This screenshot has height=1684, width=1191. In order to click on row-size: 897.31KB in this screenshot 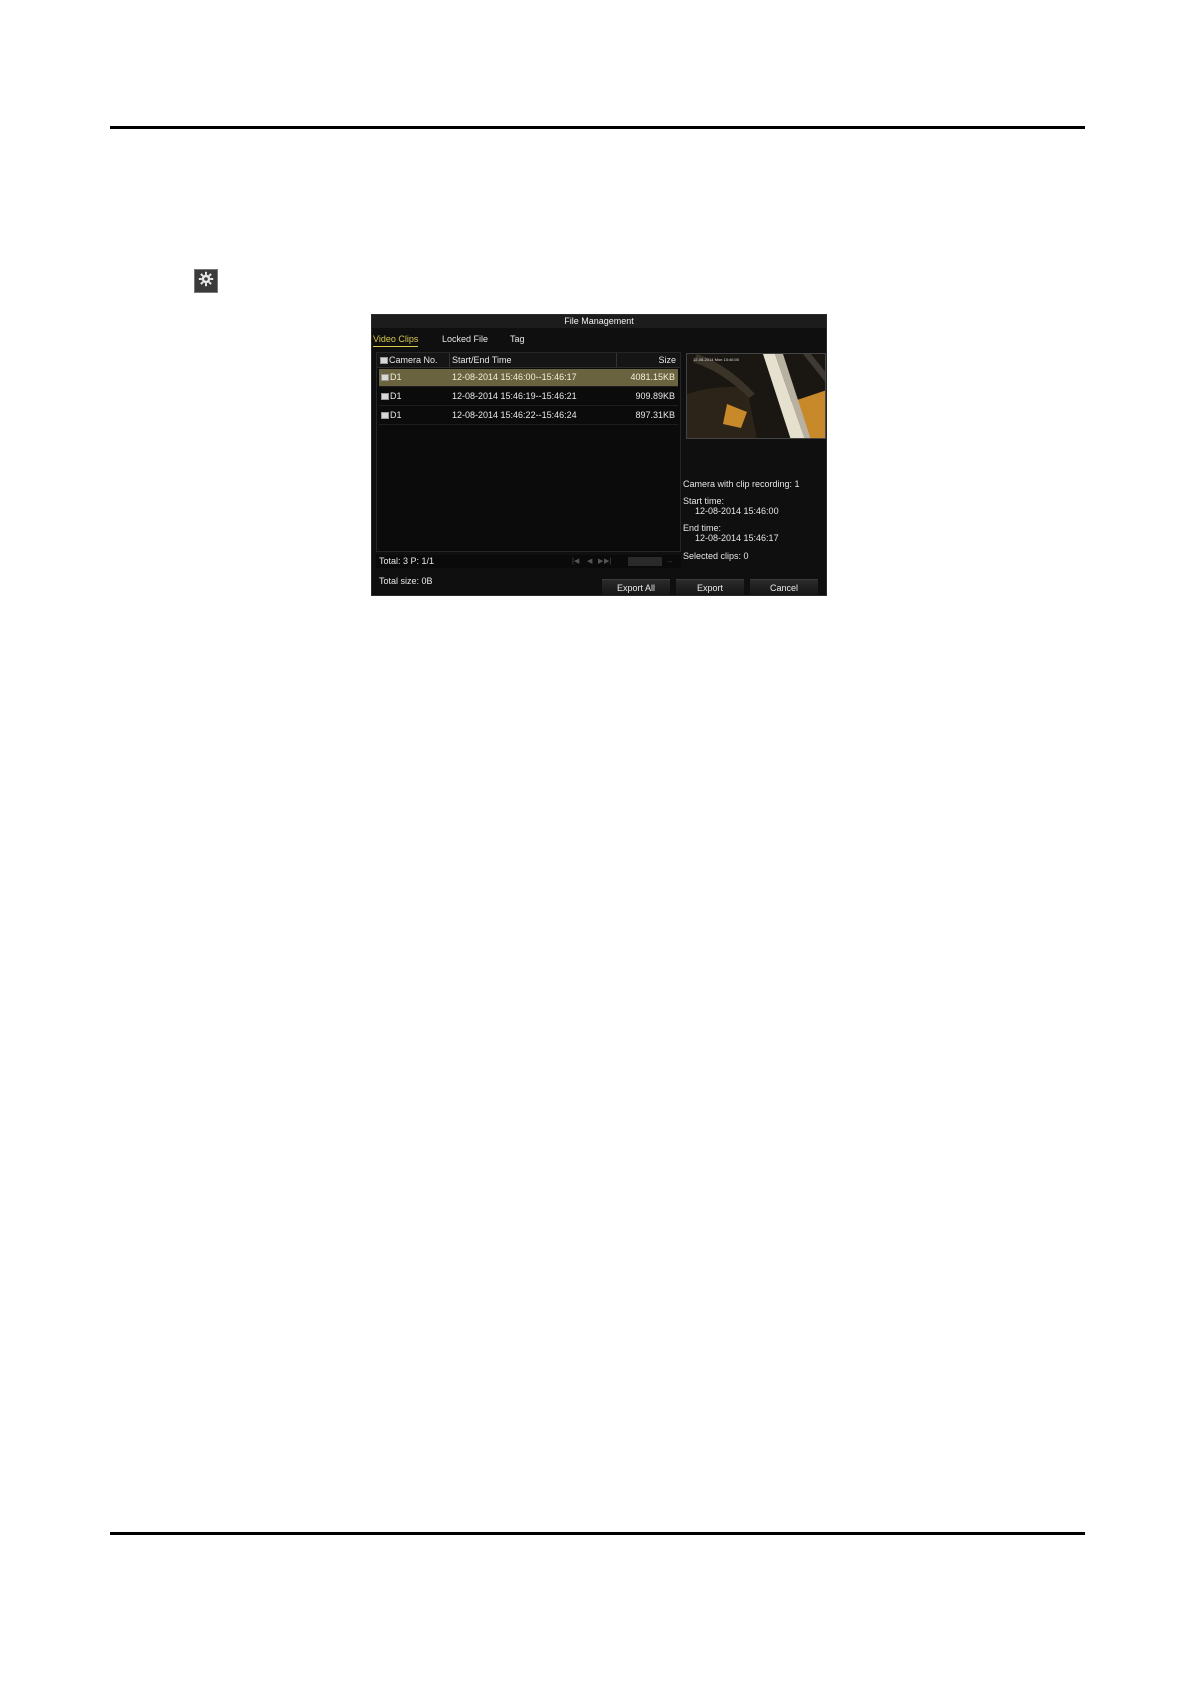, I will do `click(655, 415)`.